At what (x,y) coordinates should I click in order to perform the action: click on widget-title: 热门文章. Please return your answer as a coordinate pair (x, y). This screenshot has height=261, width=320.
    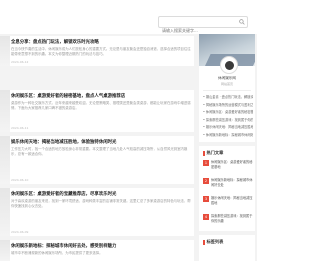
    Looking at the image, I should click on (213, 153).